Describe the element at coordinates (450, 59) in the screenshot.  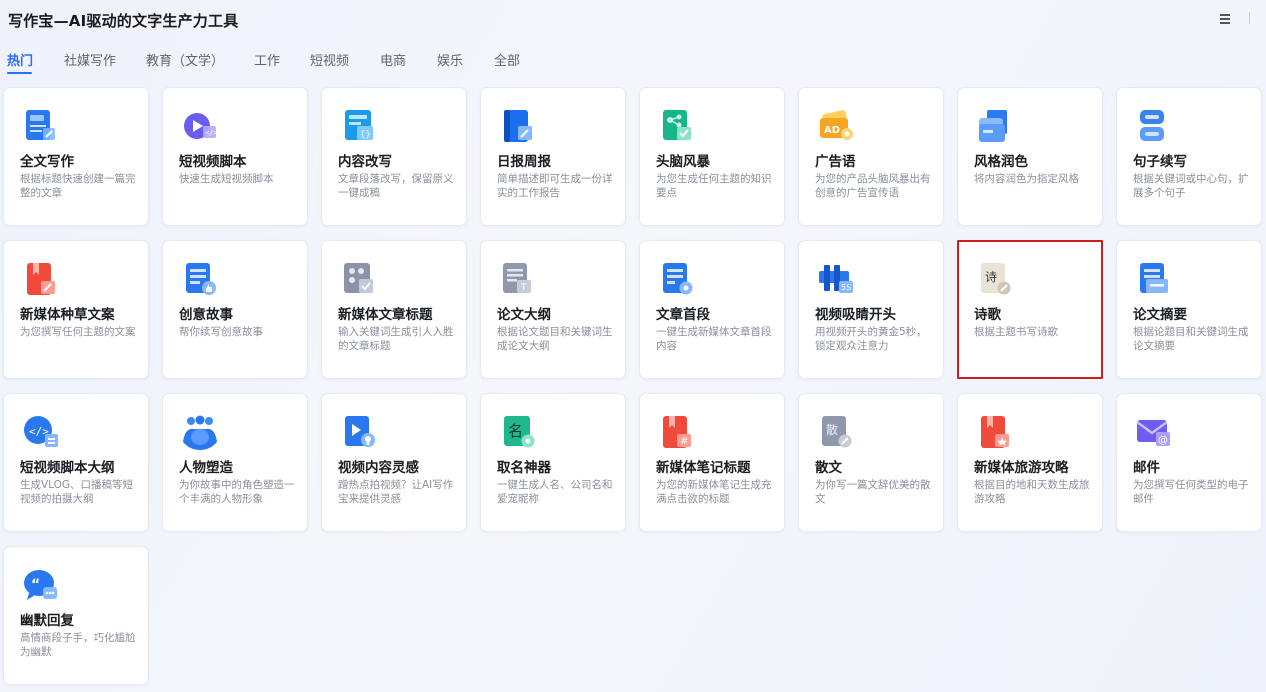
I see `tab-entertainment: 娱乐` at that location.